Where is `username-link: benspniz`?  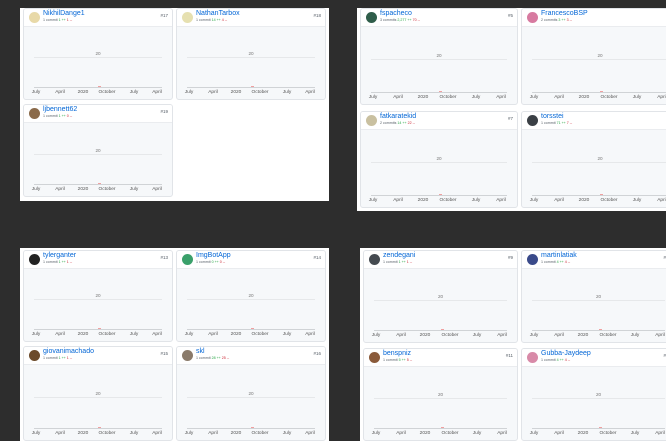
username-link: benspniz is located at coordinates (397, 353).